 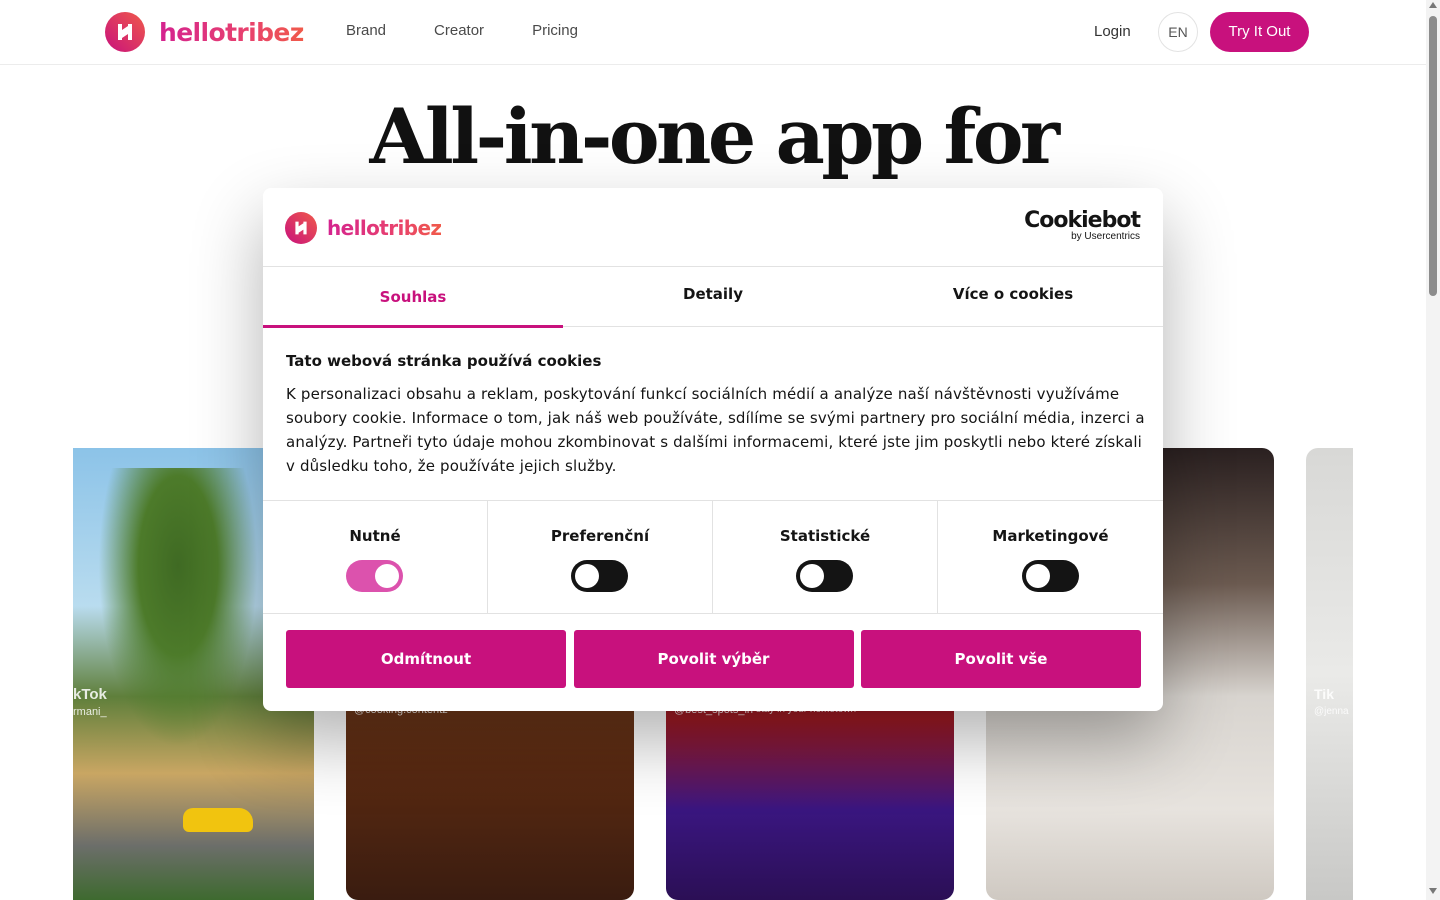 I want to click on toggle-marketingove, so click(x=1050, y=576).